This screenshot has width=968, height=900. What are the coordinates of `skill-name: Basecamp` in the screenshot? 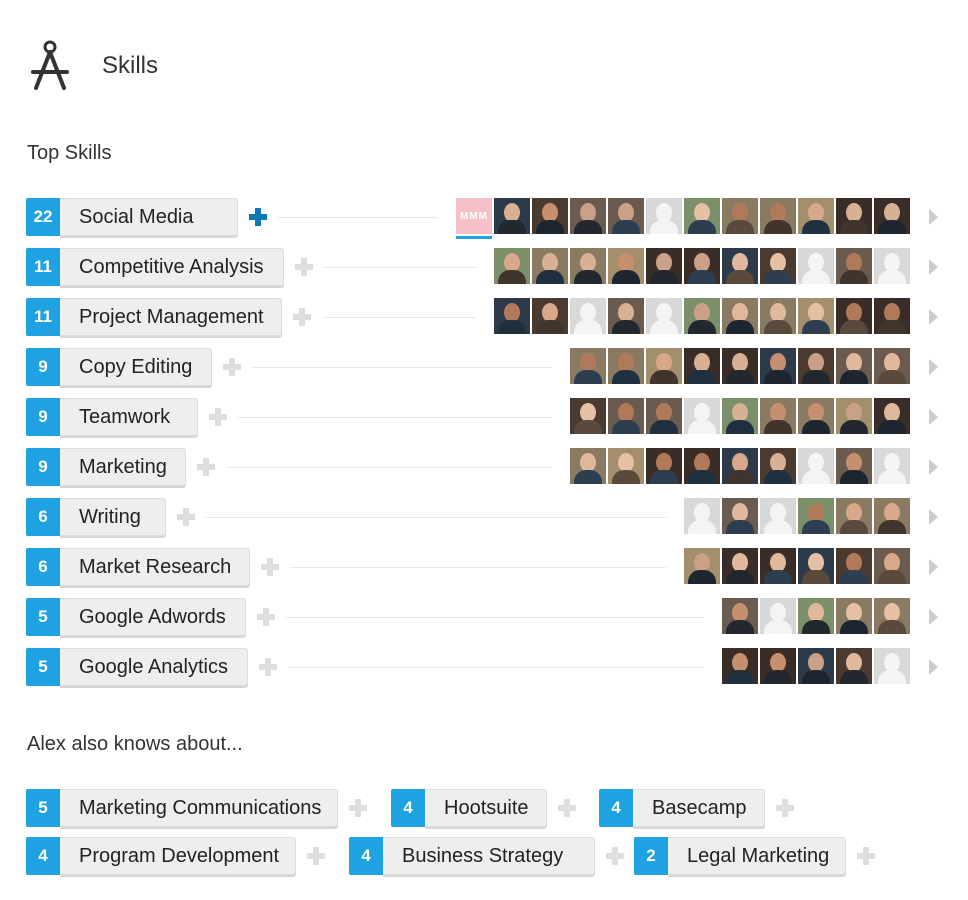 It's located at (699, 808).